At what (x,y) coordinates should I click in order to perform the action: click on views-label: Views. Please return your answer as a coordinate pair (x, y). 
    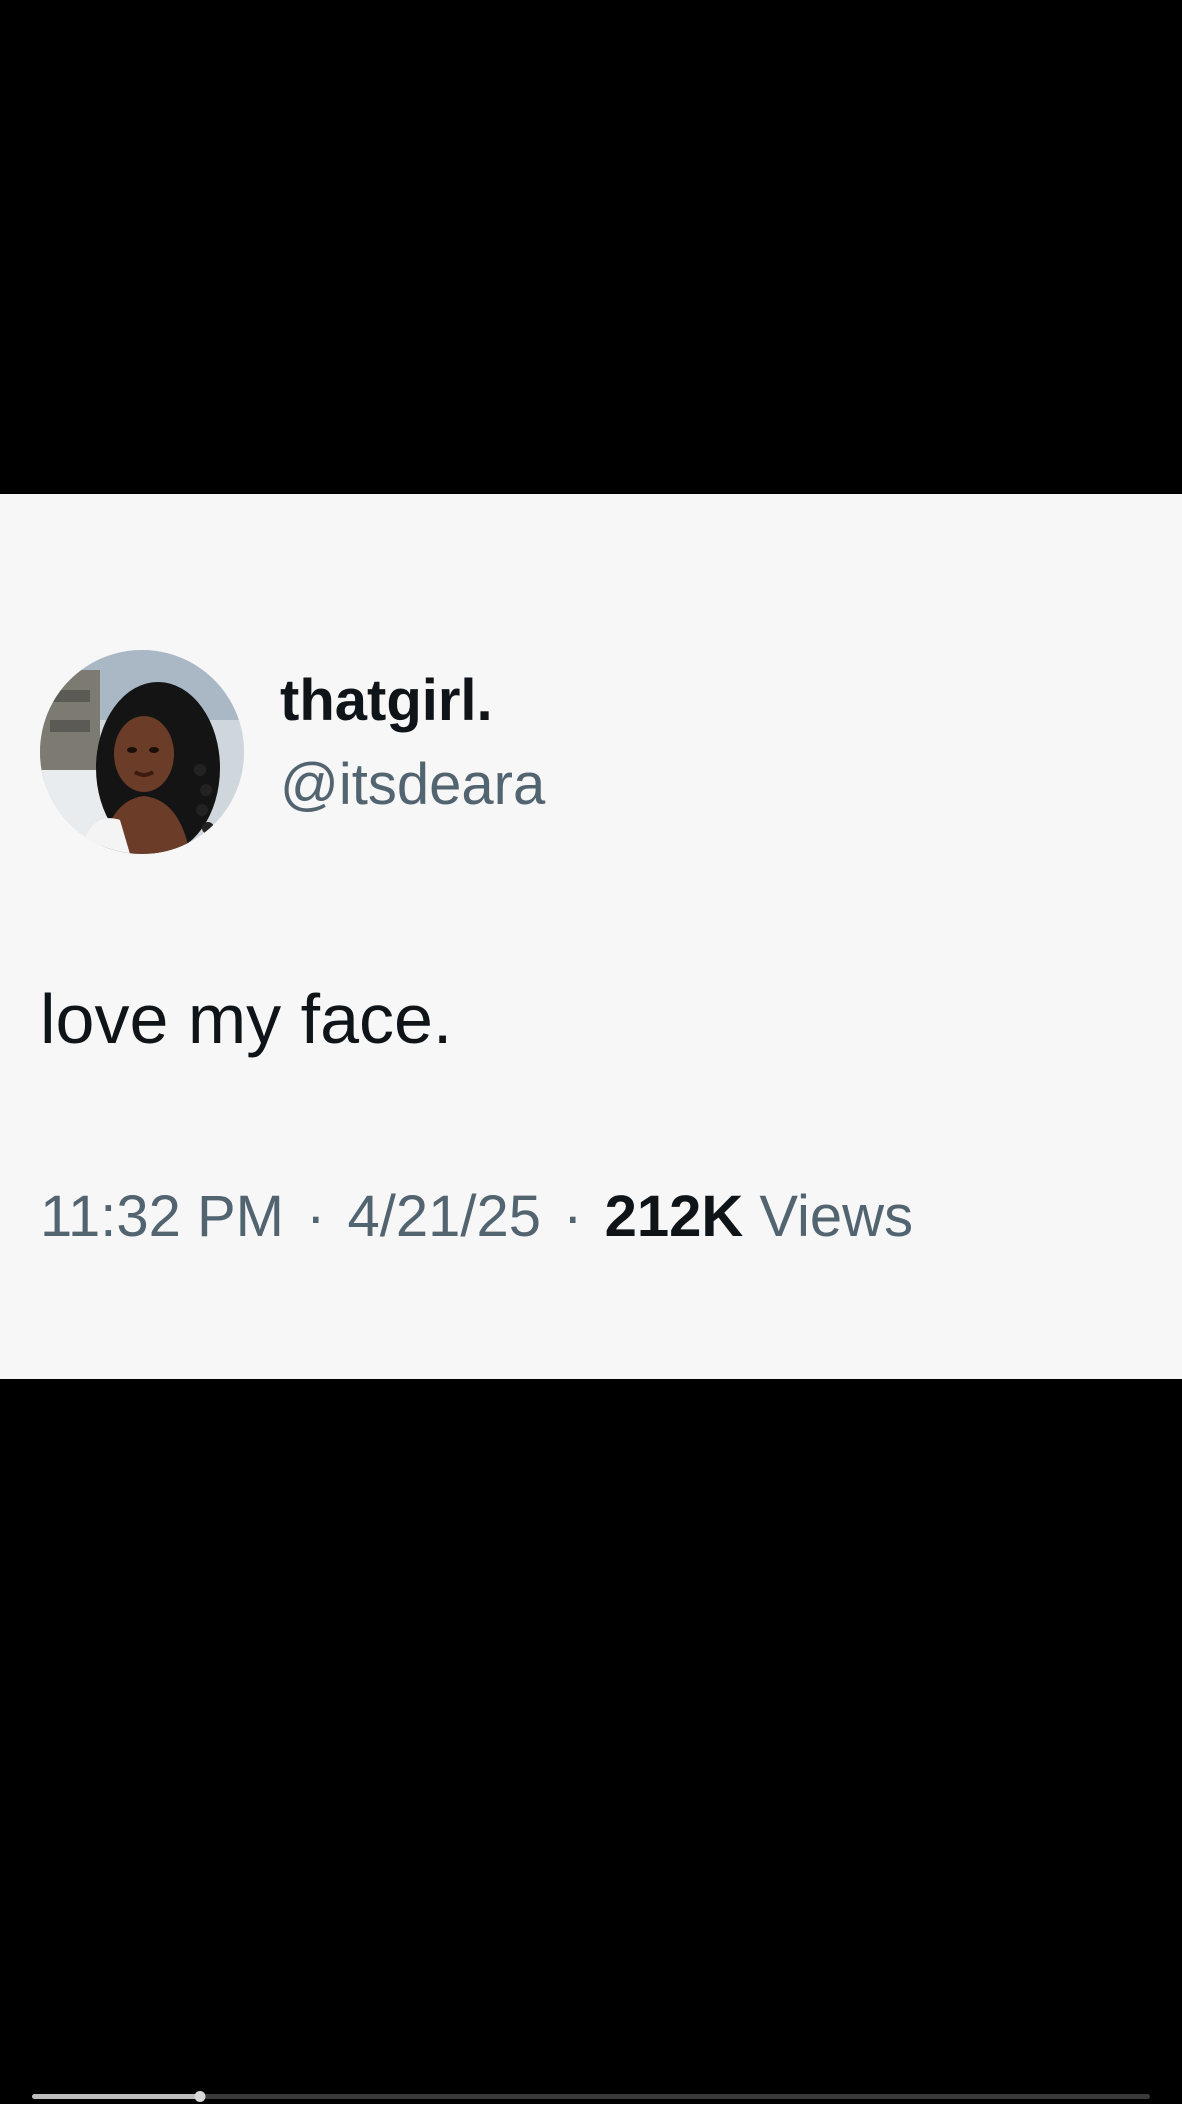
    Looking at the image, I should click on (836, 1216).